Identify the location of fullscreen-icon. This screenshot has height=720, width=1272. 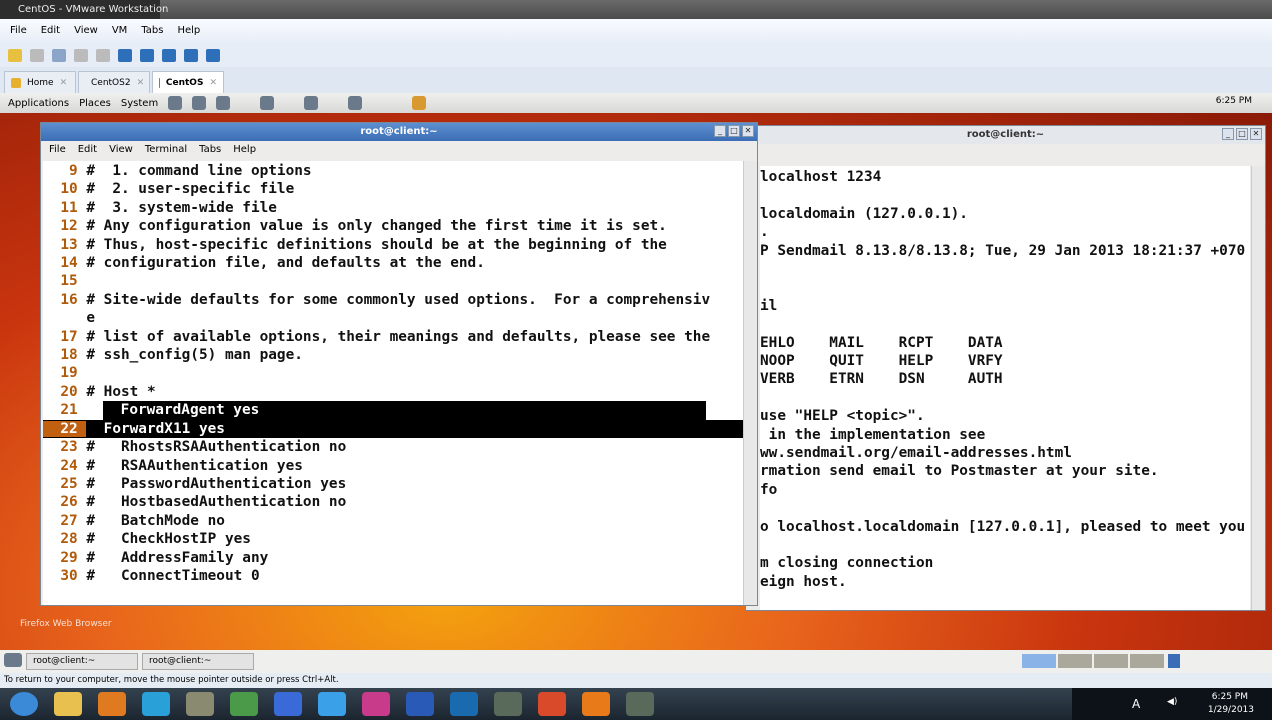
(169, 55).